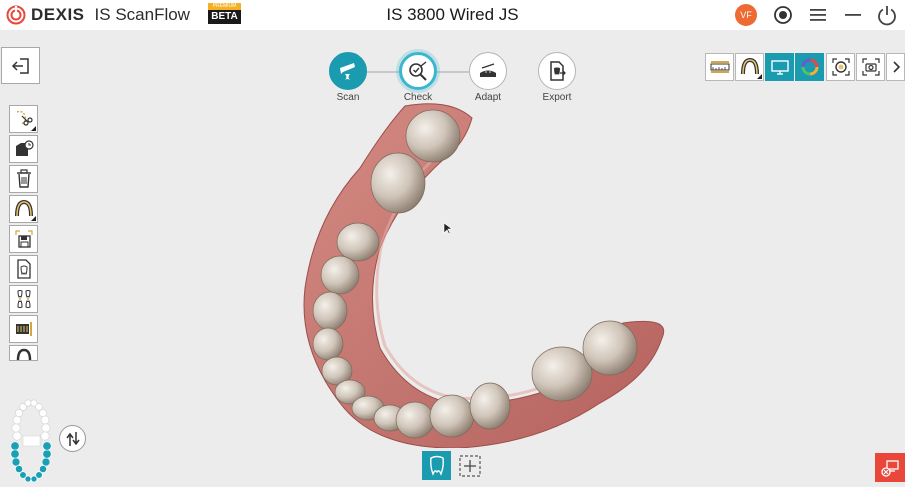  I want to click on ruler-icon, so click(719, 67).